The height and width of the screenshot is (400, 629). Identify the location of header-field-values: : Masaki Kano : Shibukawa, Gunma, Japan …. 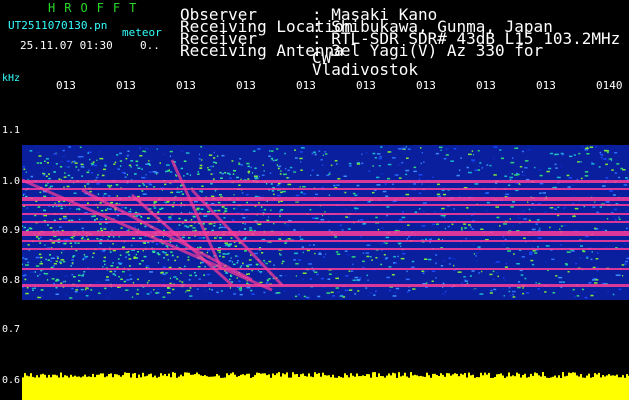
(470, 42).